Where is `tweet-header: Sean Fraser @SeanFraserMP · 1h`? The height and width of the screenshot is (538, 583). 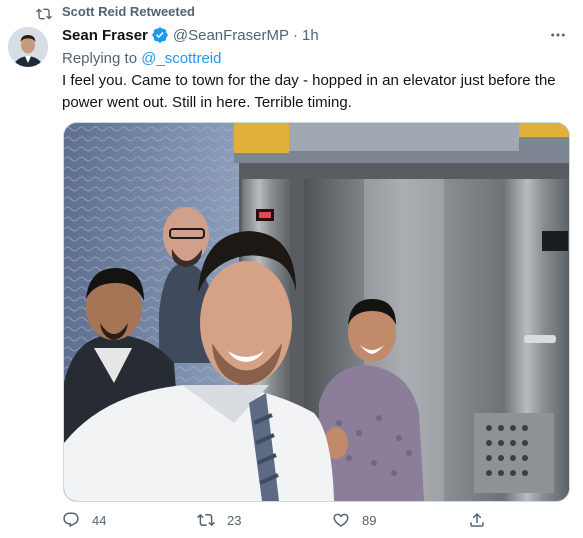
tweet-header: Sean Fraser @SeanFraserMP · 1h is located at coordinates (190, 35).